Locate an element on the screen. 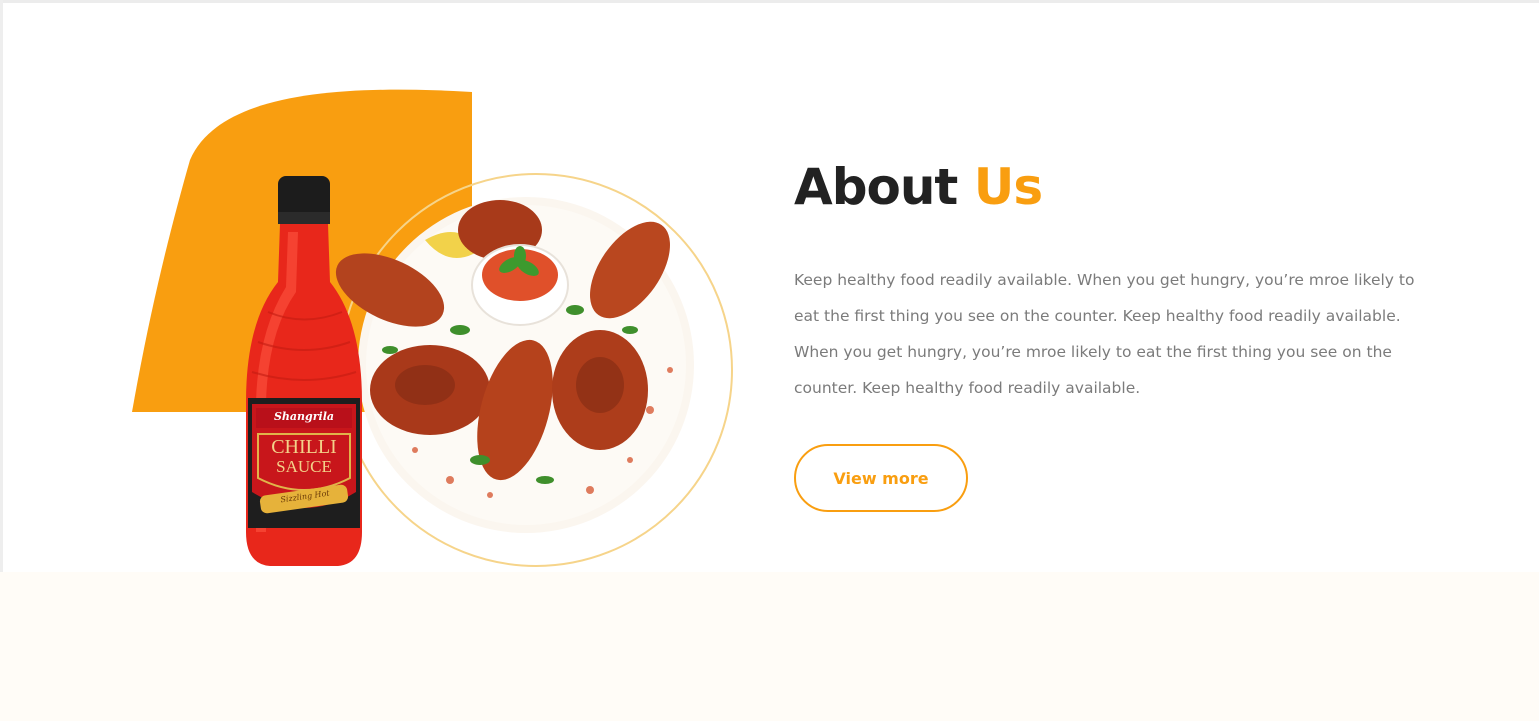  view-more-label: View more is located at coordinates (881, 478).